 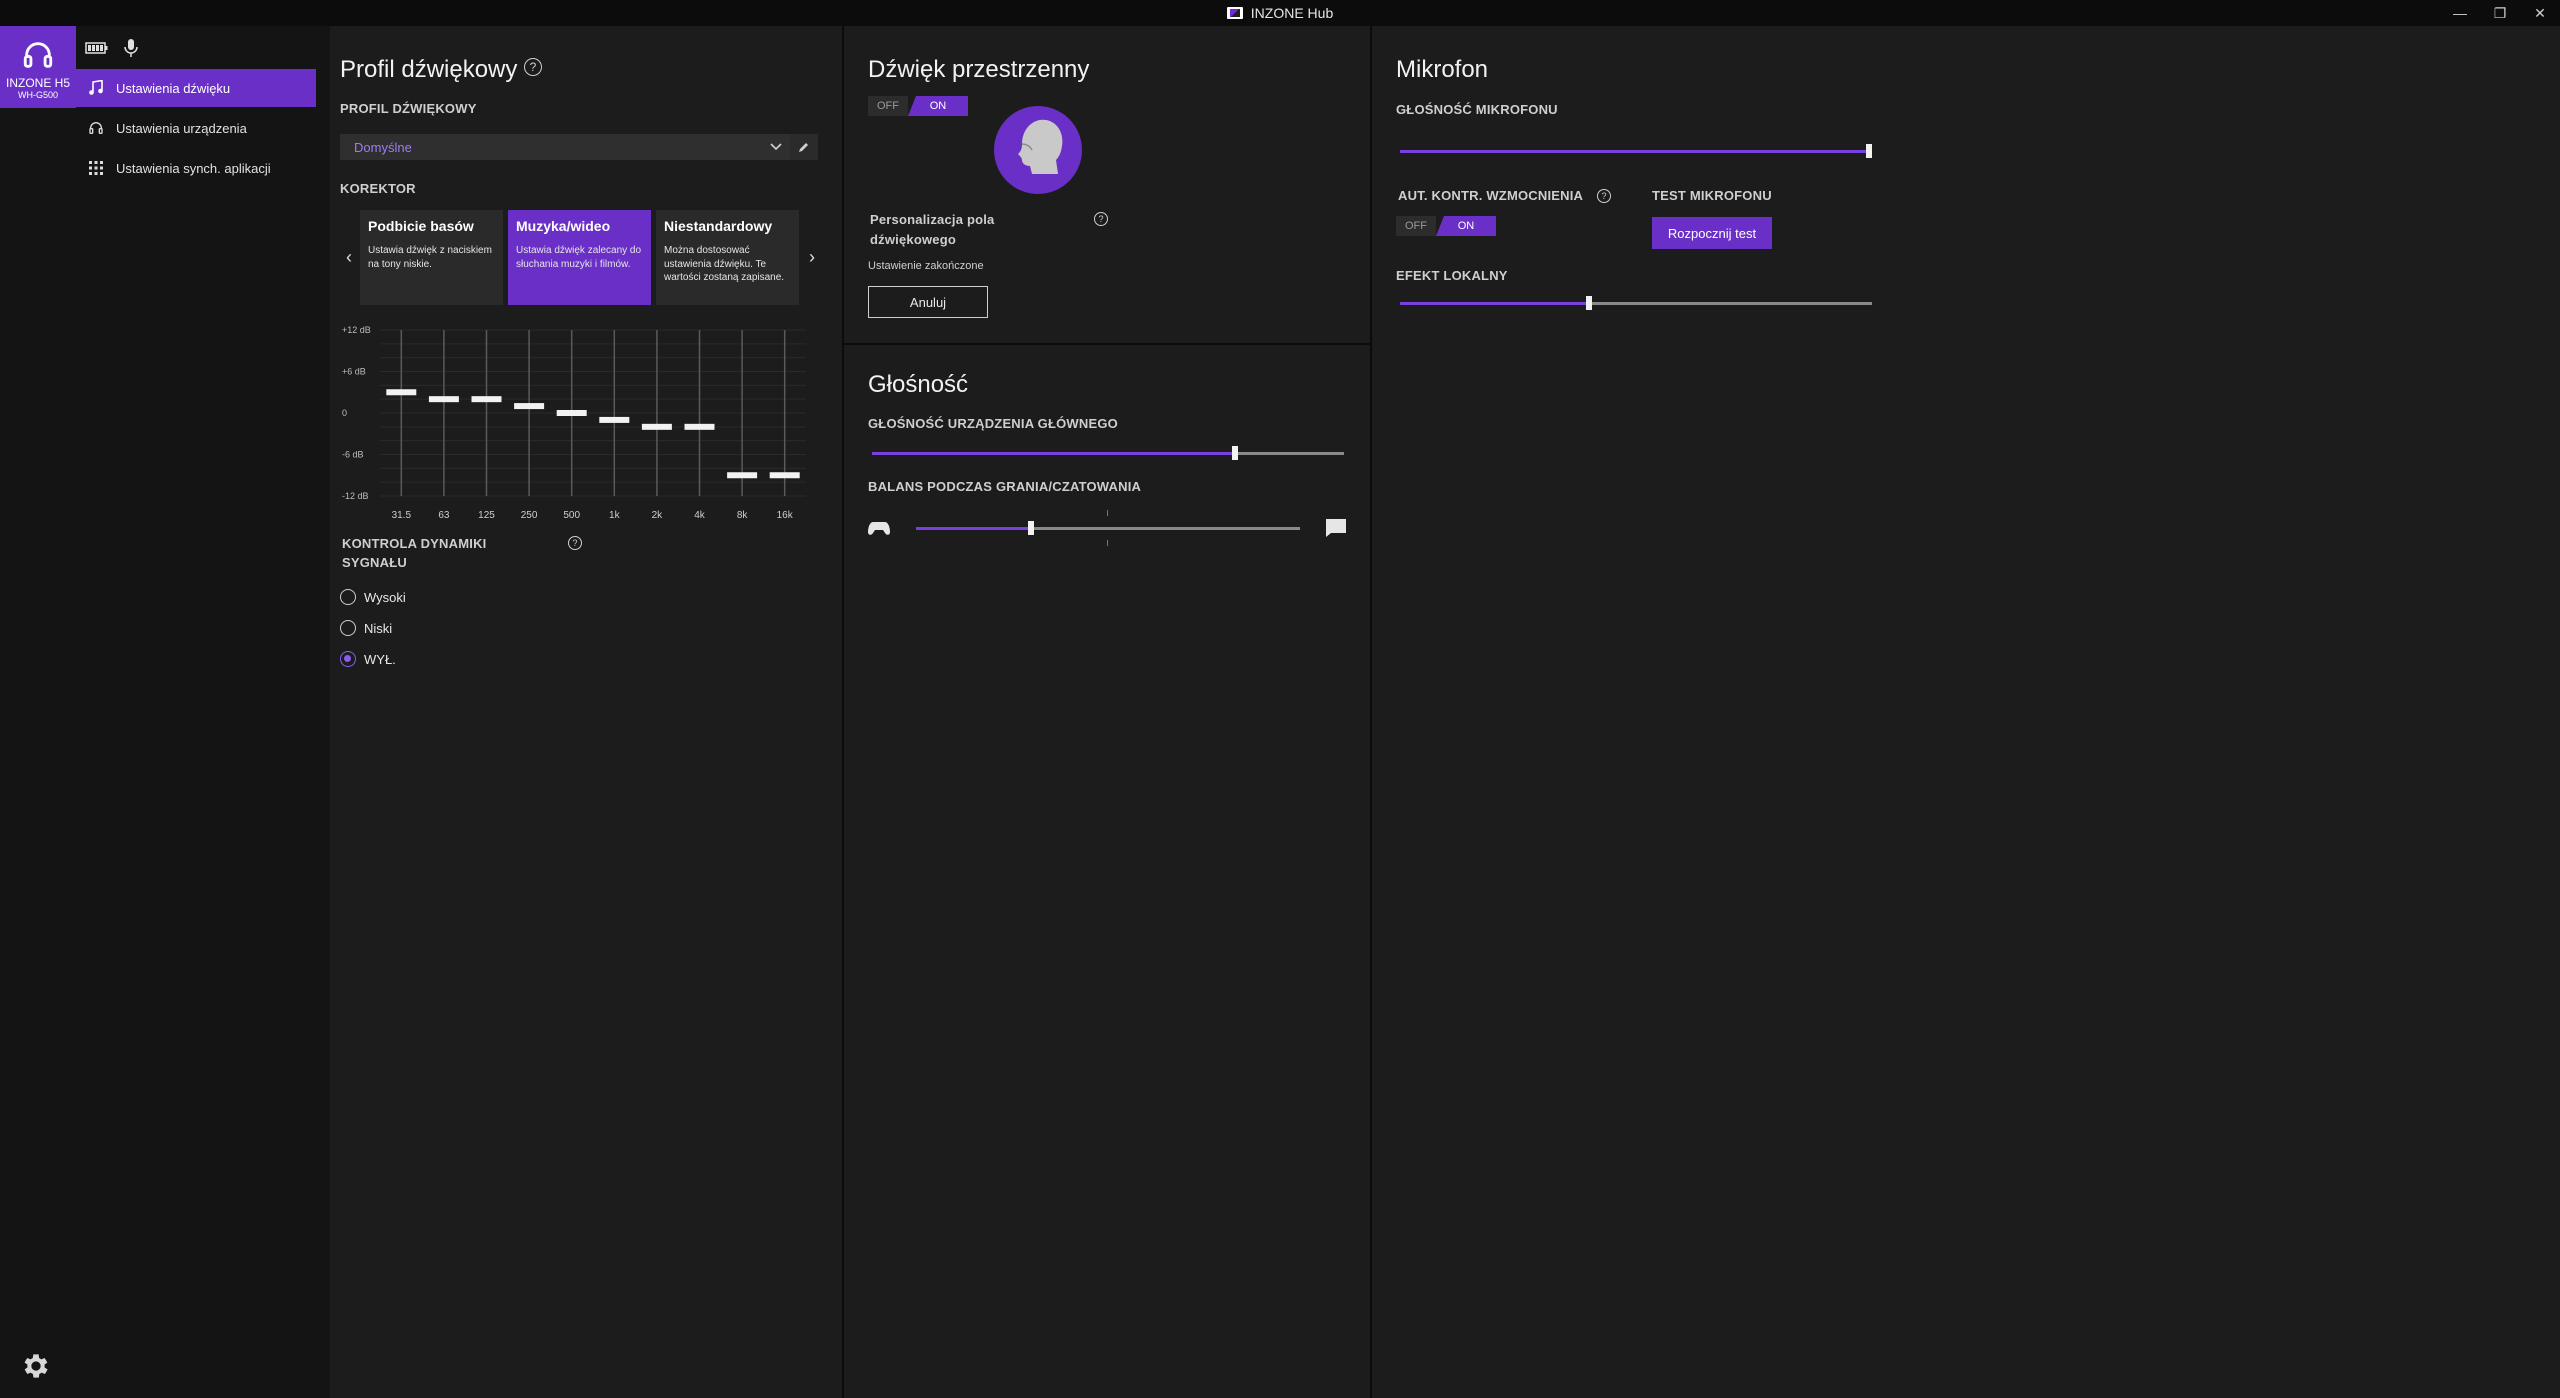 What do you see at coordinates (356, 330) in the screenshot?
I see `eq-y-tick-label: +12 dB` at bounding box center [356, 330].